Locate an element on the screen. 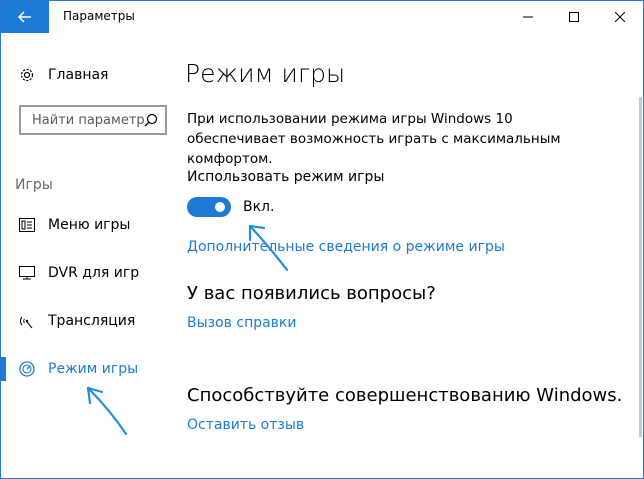  search-input is located at coordinates (91, 120).